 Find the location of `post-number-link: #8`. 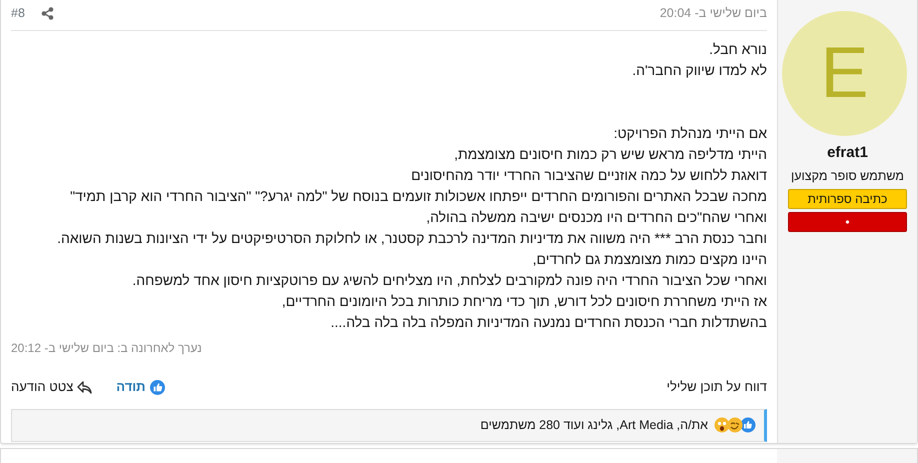

post-number-link: #8 is located at coordinates (18, 13).